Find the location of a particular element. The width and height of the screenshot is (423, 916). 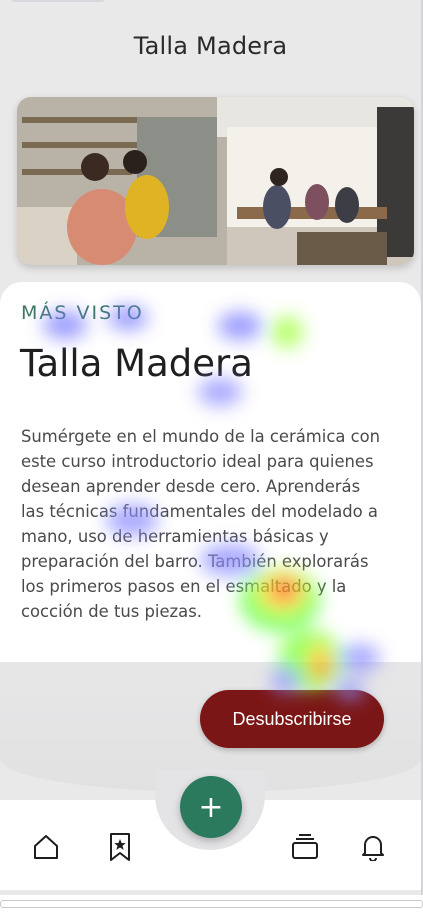

course-title: Talla Madera is located at coordinates (136, 363).